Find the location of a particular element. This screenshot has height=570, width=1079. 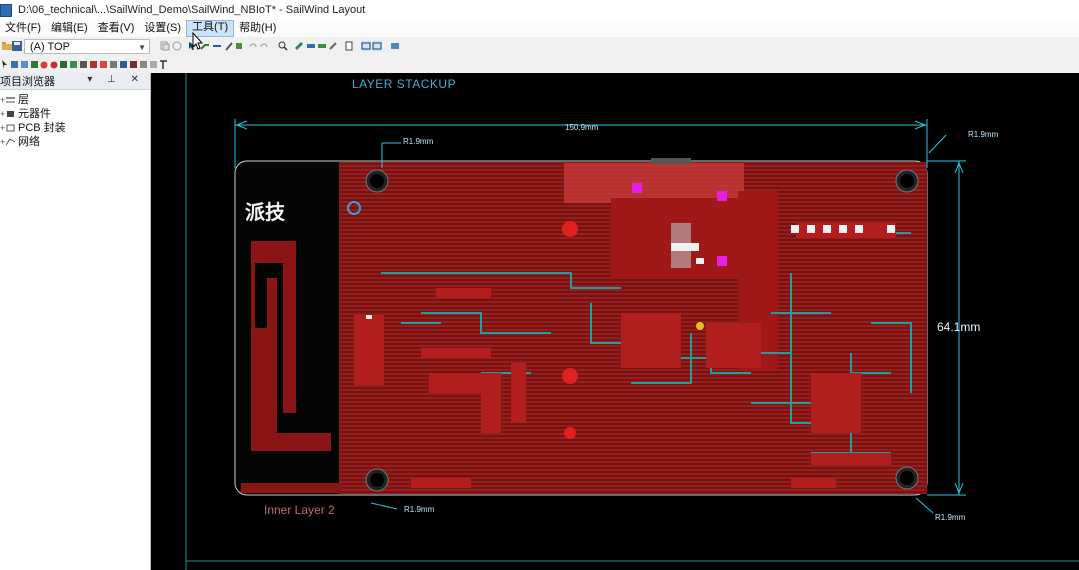

brand-logo-text: 派技 is located at coordinates (265, 212).